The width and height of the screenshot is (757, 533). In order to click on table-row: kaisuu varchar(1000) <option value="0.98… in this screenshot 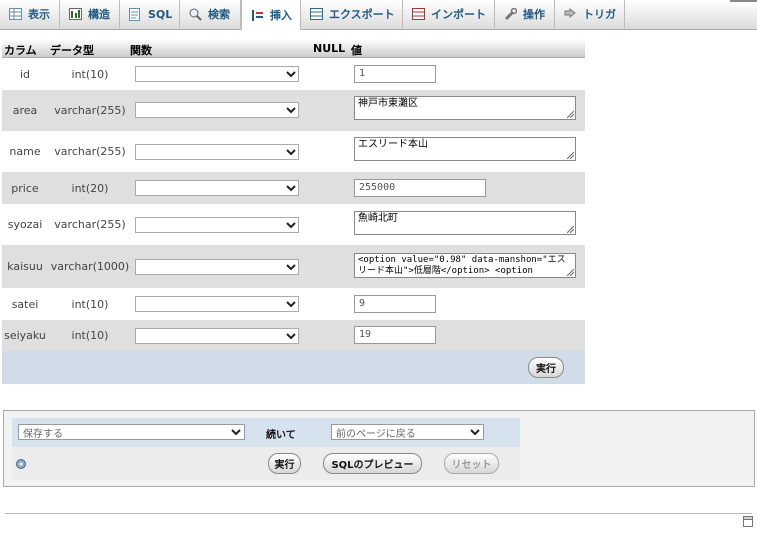, I will do `click(293, 266)`.